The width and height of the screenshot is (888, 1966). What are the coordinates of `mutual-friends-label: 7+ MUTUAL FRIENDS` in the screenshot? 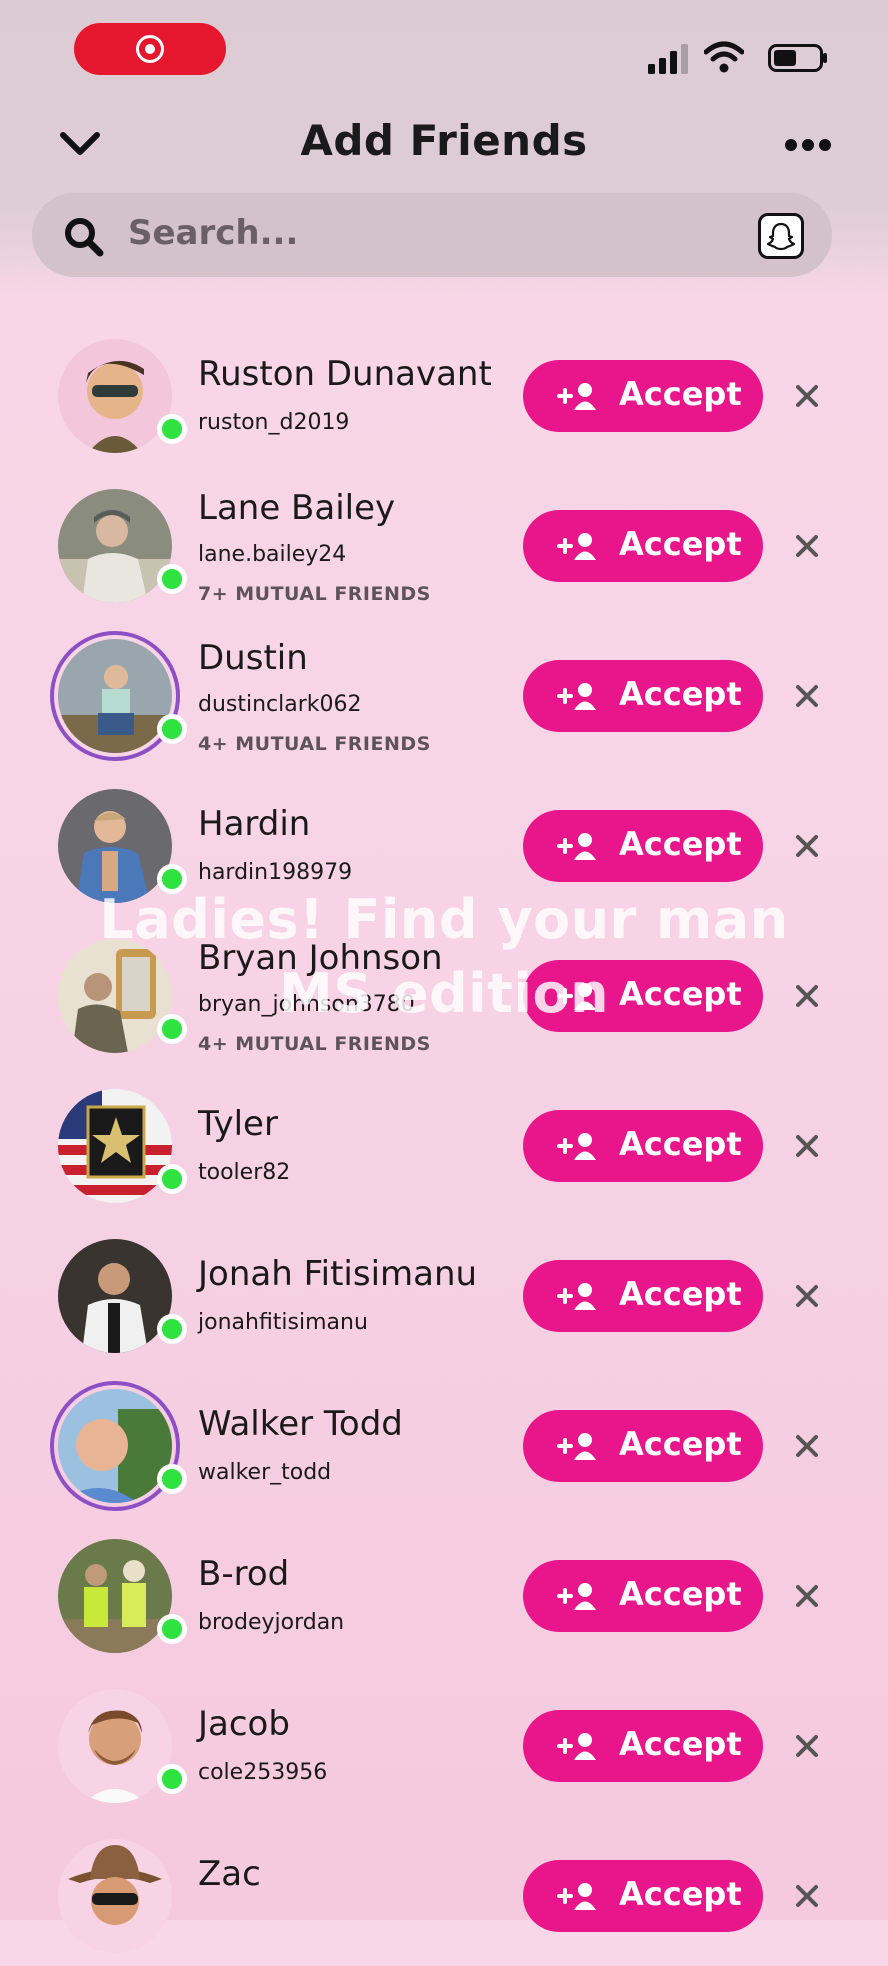 It's located at (314, 594).